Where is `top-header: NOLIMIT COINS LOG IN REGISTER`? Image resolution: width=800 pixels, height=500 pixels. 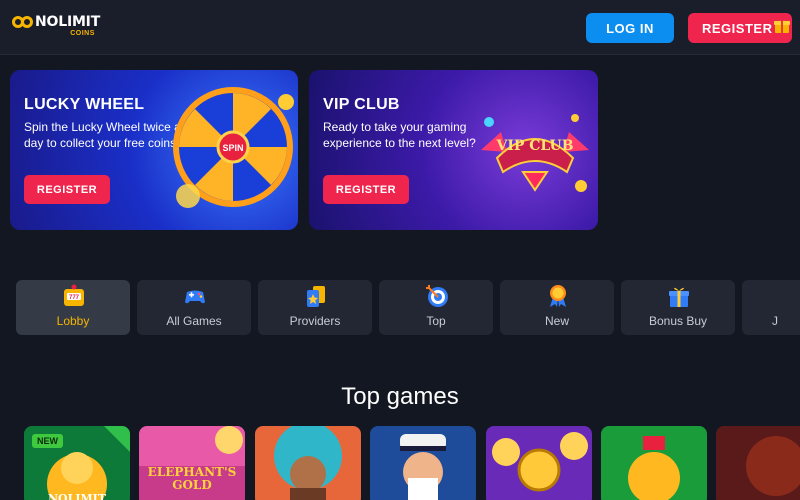 top-header: NOLIMIT COINS LOG IN REGISTER is located at coordinates (400, 27).